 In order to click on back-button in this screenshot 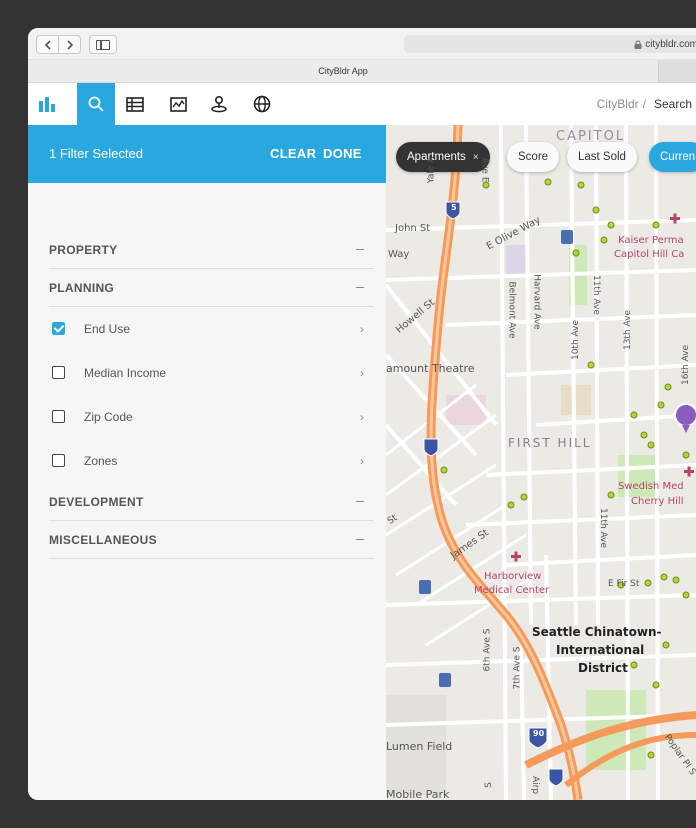, I will do `click(48, 44)`.